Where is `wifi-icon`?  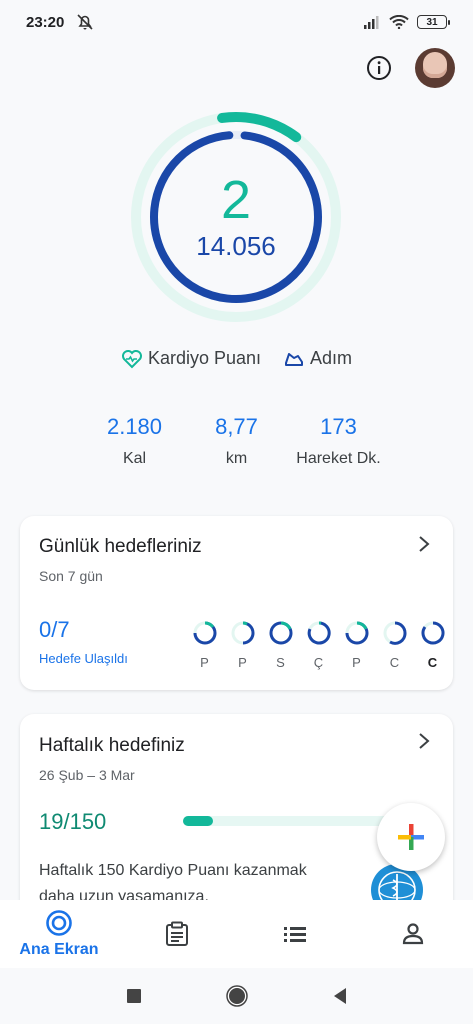
wifi-icon is located at coordinates (399, 22).